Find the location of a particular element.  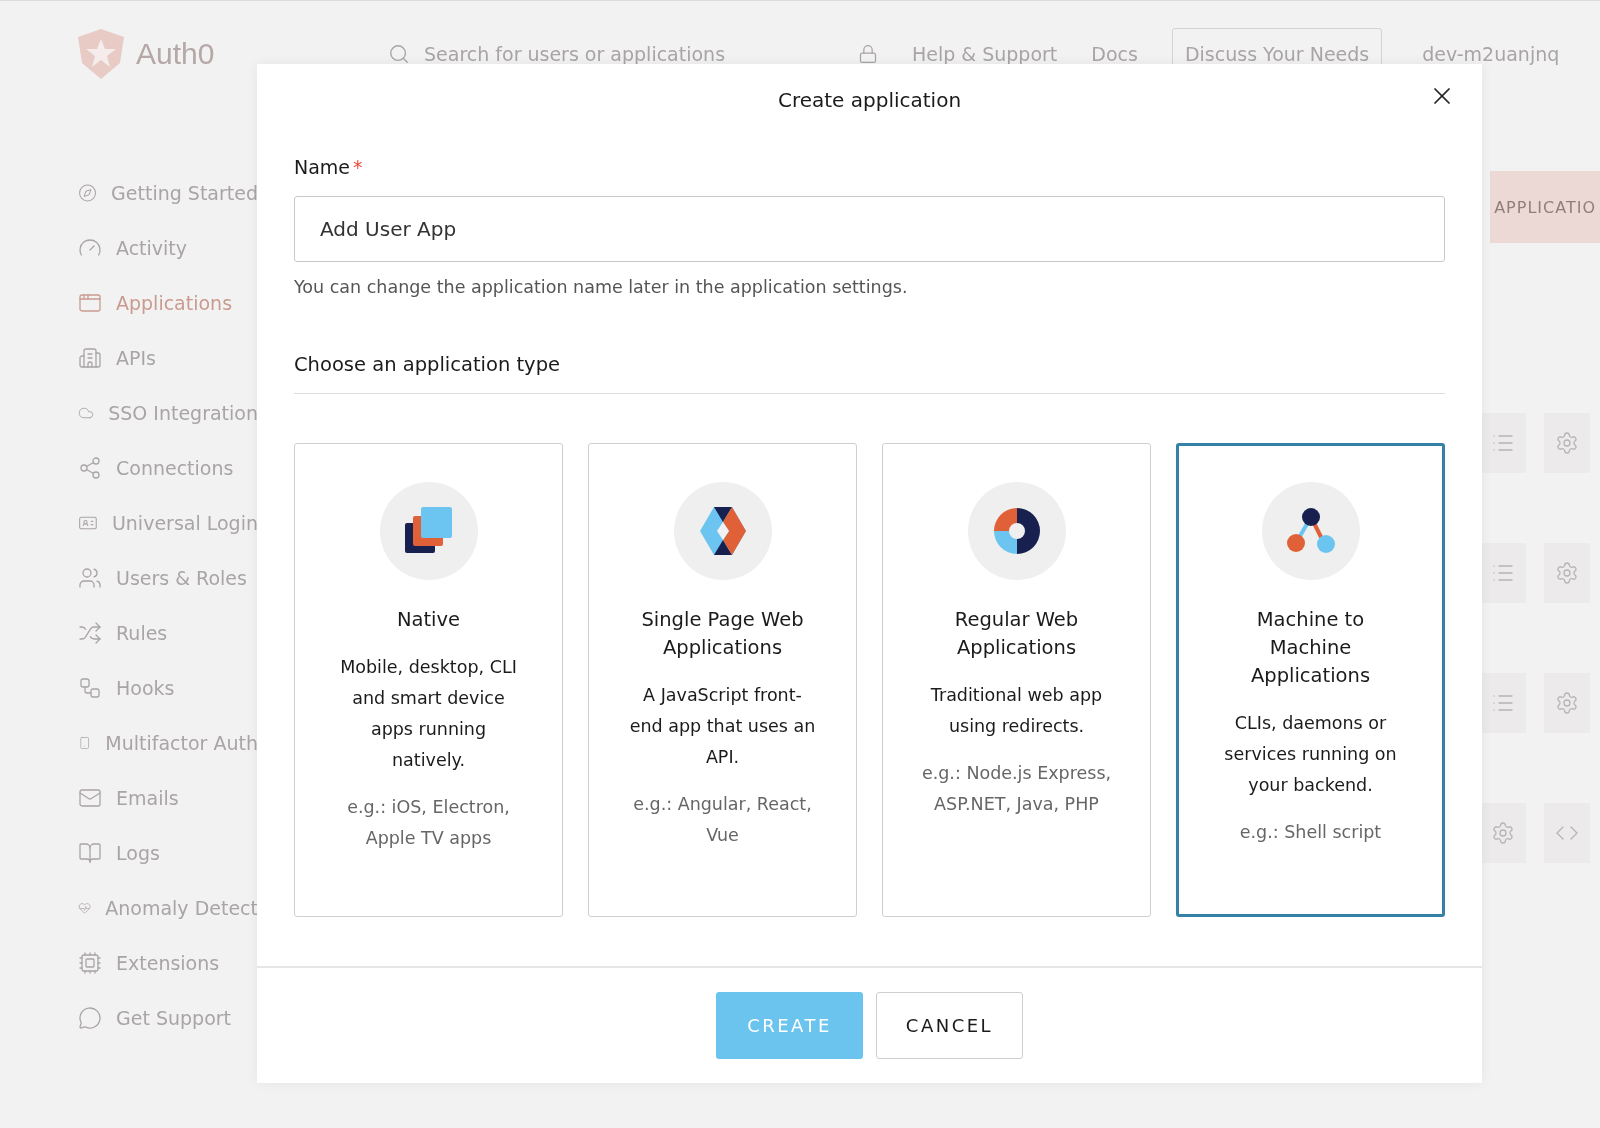

sidebar-label: Users & Roles is located at coordinates (181, 578).